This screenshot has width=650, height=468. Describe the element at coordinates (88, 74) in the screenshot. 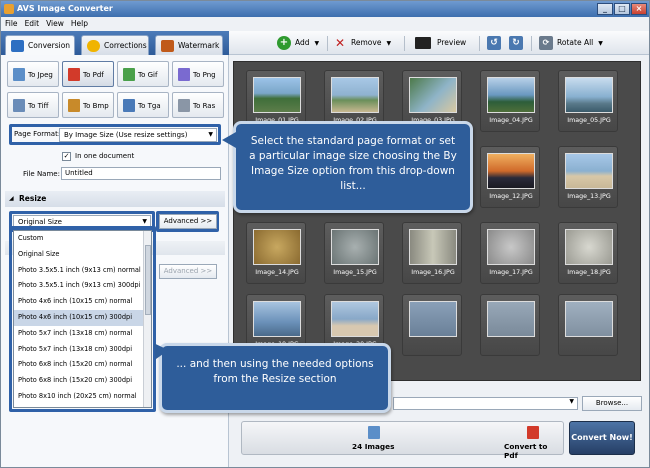

I see `format-pdf-button: To Pdf` at that location.